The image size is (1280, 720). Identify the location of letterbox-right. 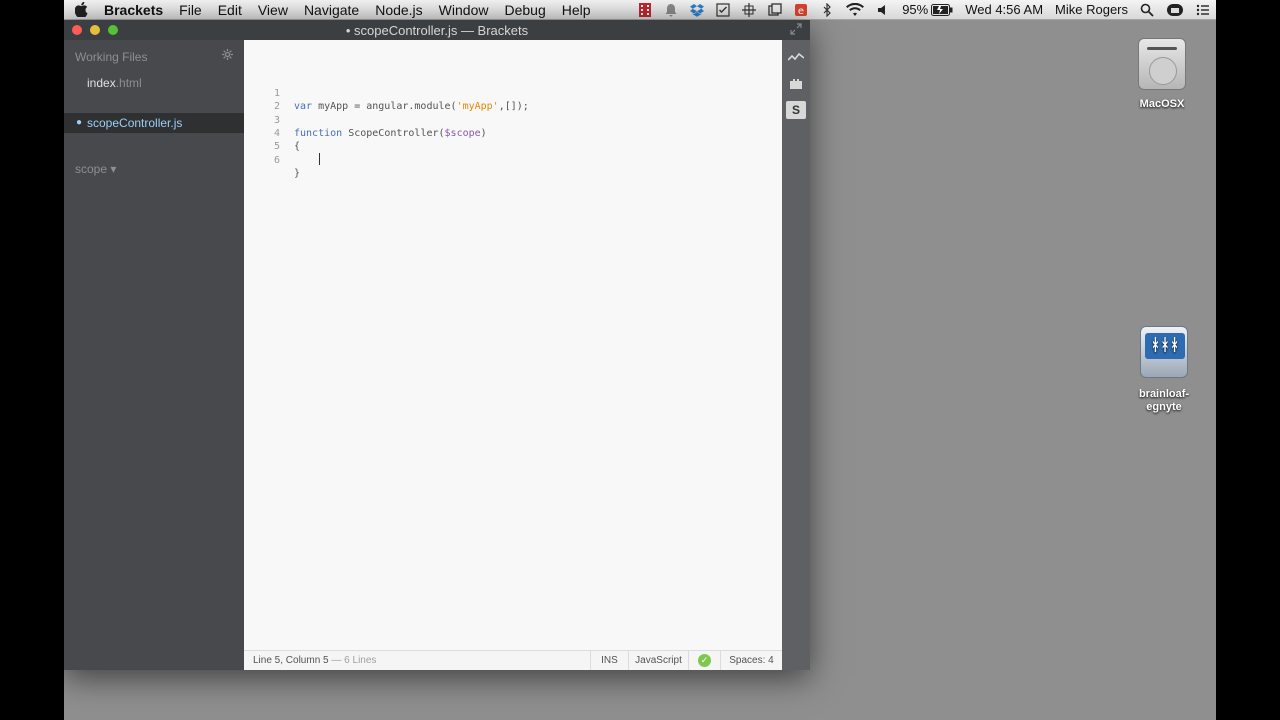
(1248, 360).